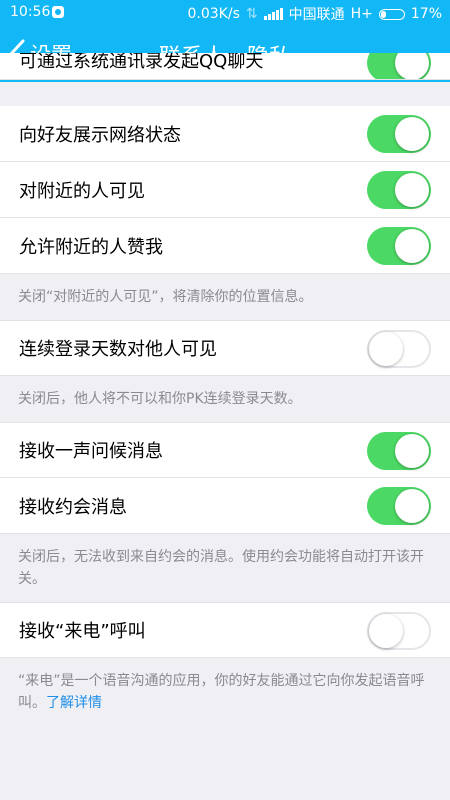 The width and height of the screenshot is (450, 800). I want to click on toggle-login-days, so click(399, 349).